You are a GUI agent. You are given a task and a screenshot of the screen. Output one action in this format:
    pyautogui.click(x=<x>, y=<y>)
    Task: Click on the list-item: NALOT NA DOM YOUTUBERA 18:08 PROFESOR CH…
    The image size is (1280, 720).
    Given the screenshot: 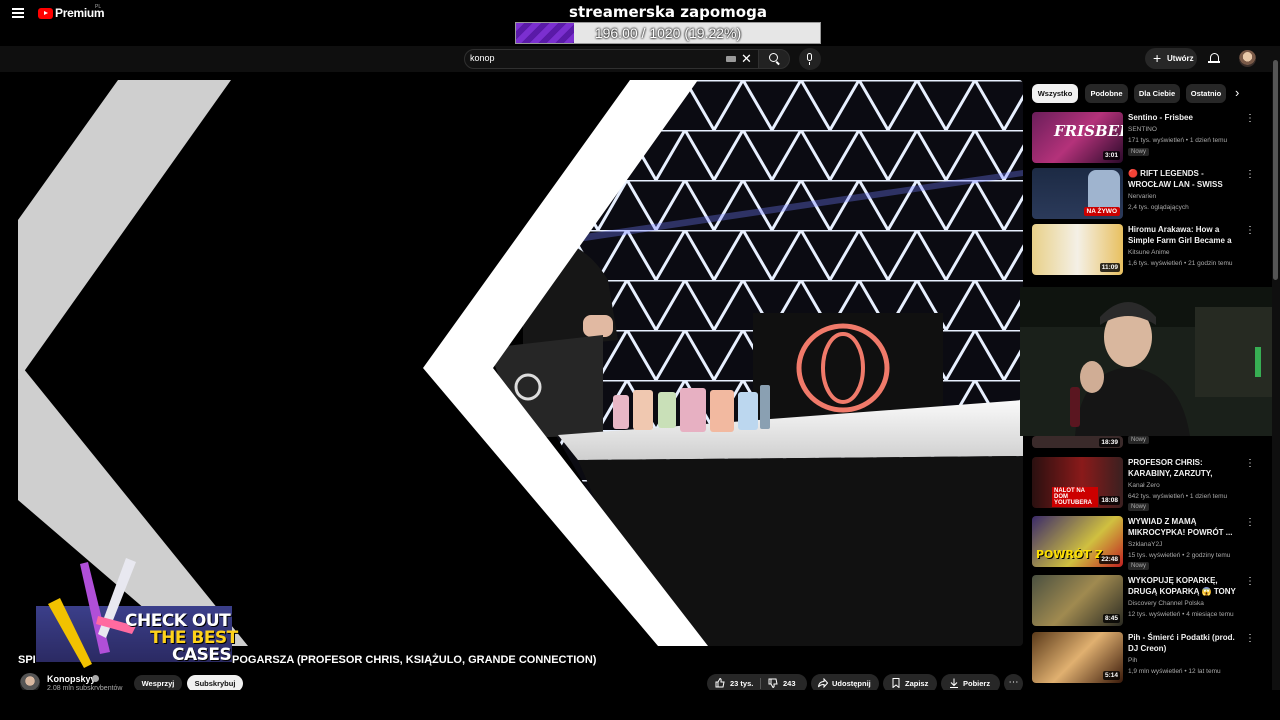 What is the action you would take?
    pyautogui.click(x=1137, y=484)
    